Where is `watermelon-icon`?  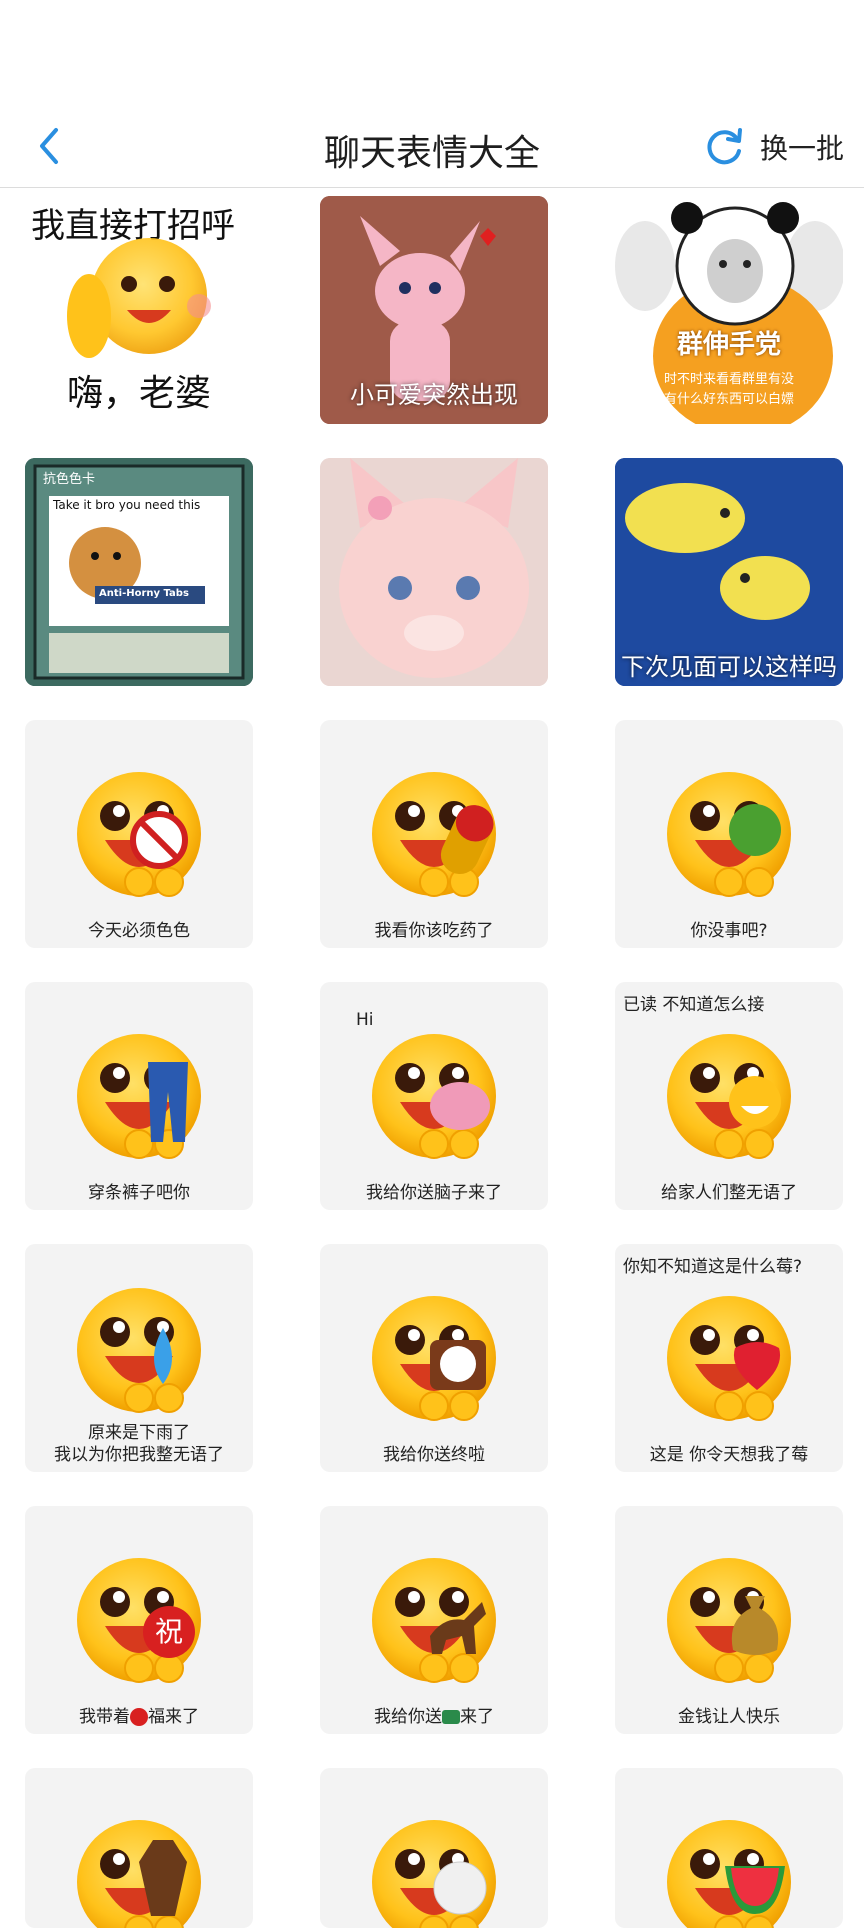
watermelon-icon is located at coordinates (755, 1890).